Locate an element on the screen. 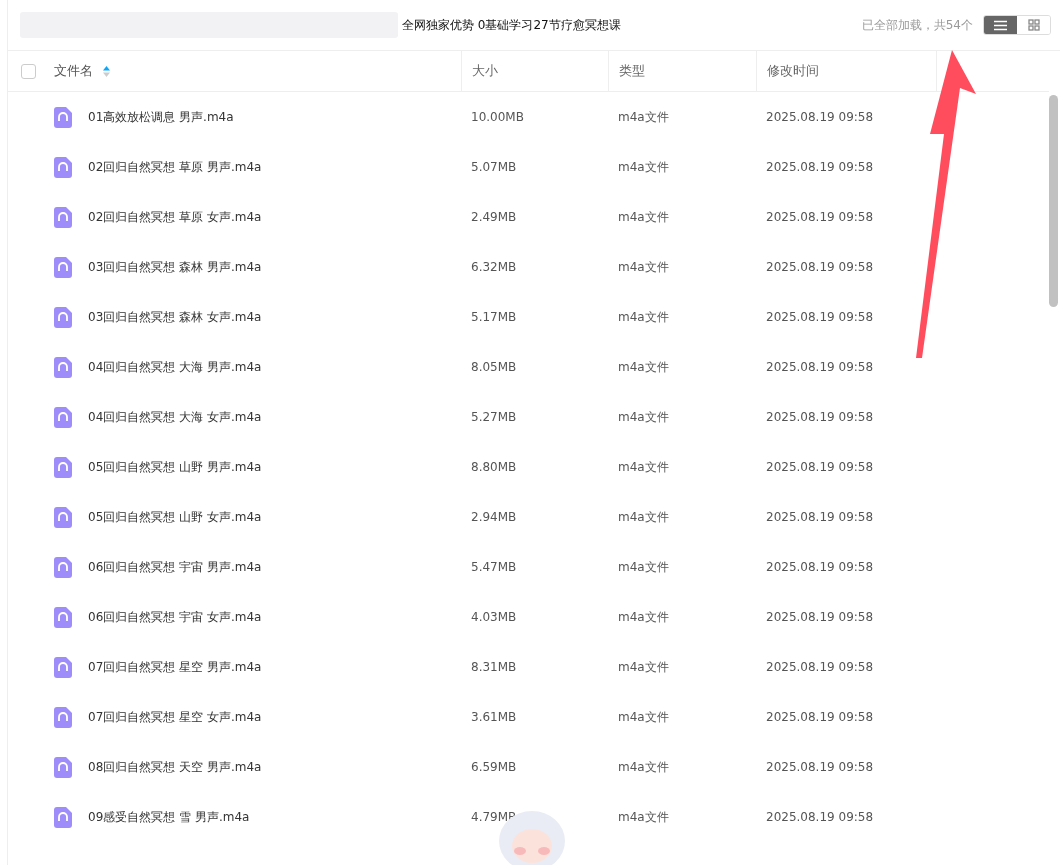  select-all-checkbox is located at coordinates (28, 71).